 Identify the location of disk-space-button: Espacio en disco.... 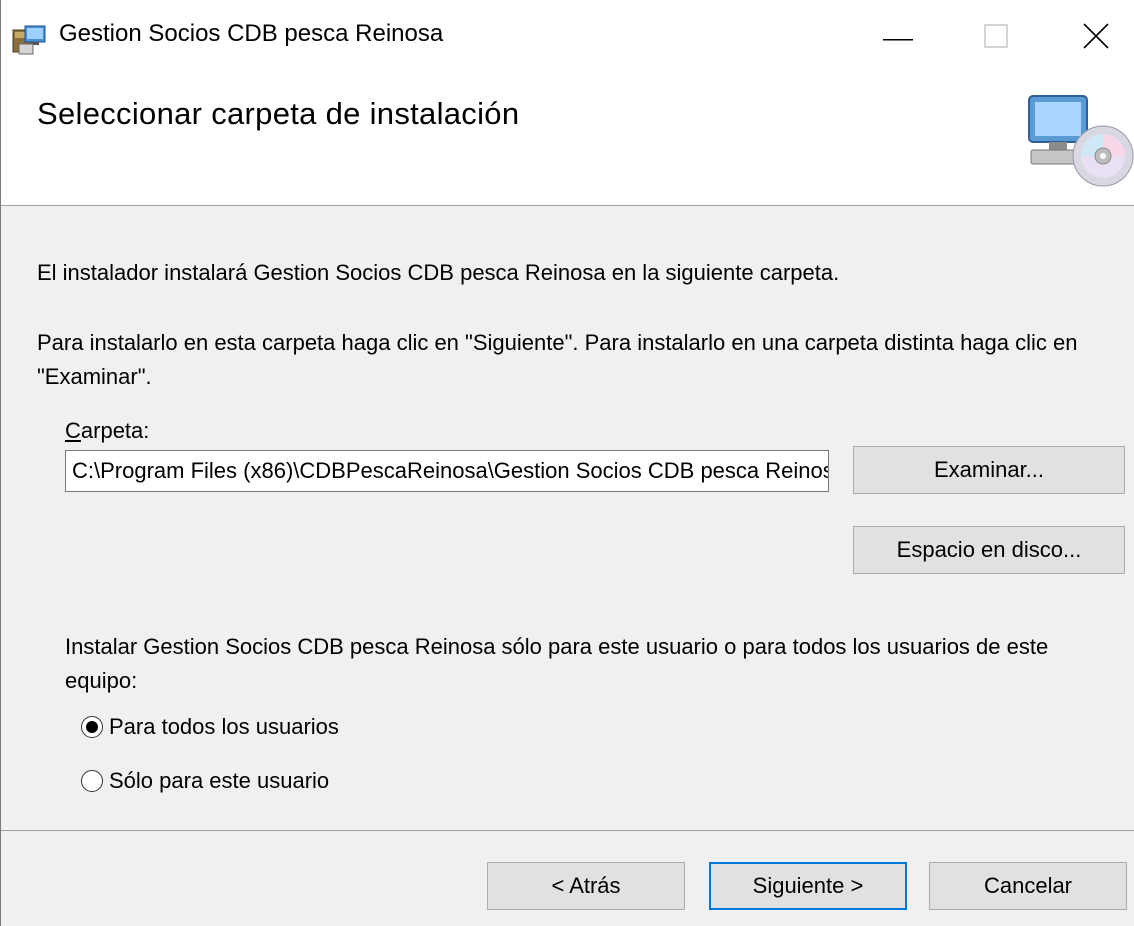
(989, 550).